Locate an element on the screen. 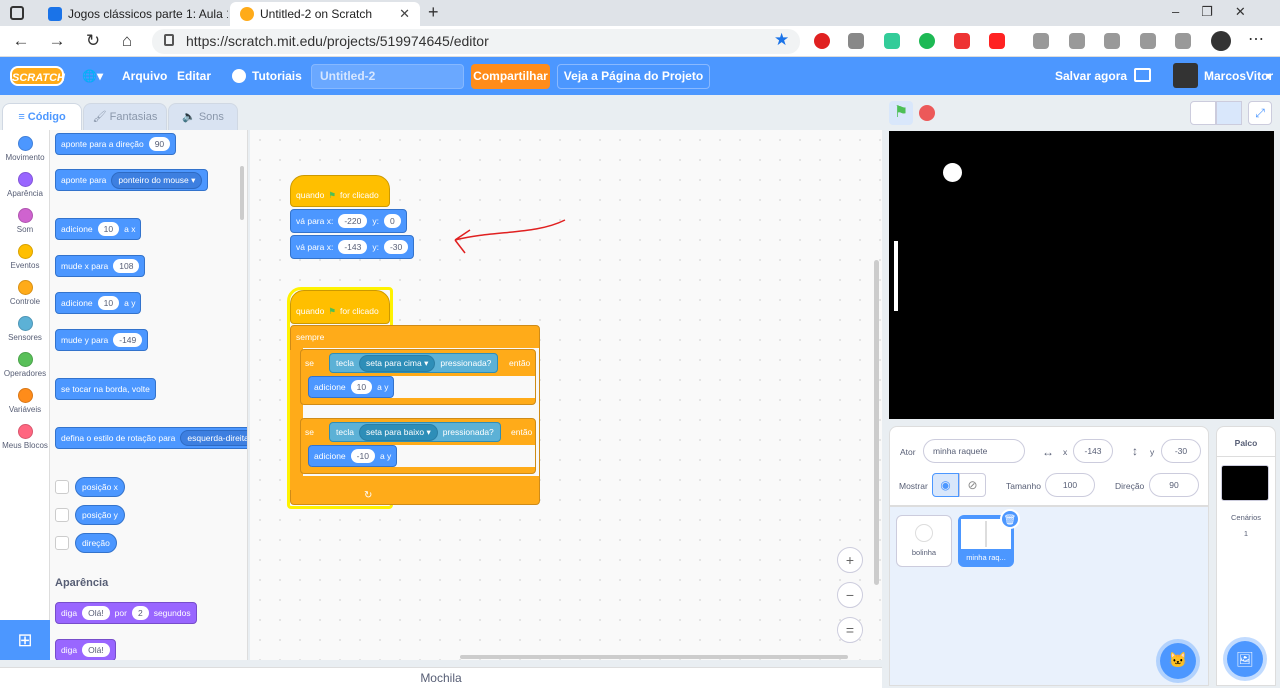 The height and width of the screenshot is (688, 1280). hat-when-flag-clicked-2: quando ⚑ for clicado is located at coordinates (340, 307).